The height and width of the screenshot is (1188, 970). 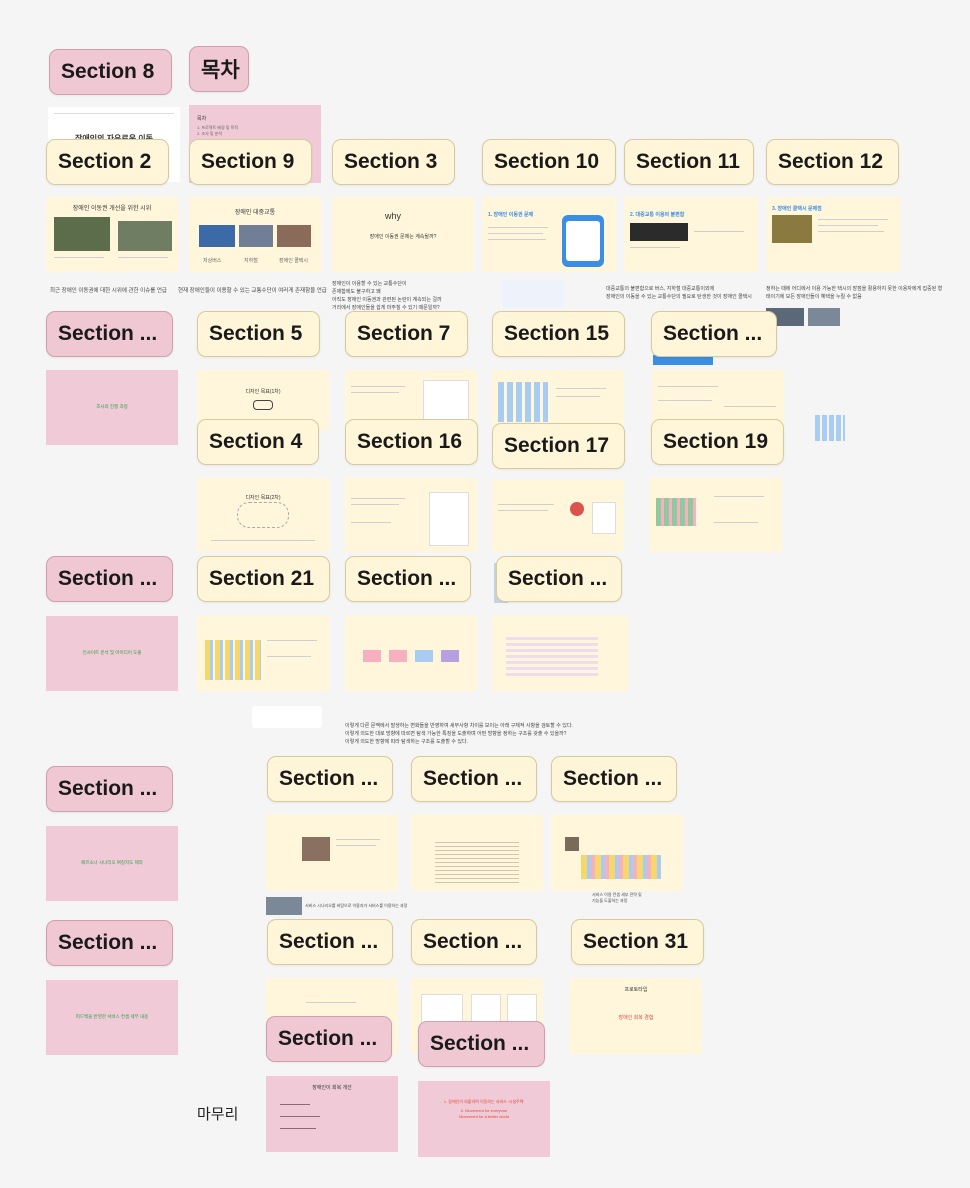 What do you see at coordinates (107, 162) in the screenshot?
I see `section-label: Section 2` at bounding box center [107, 162].